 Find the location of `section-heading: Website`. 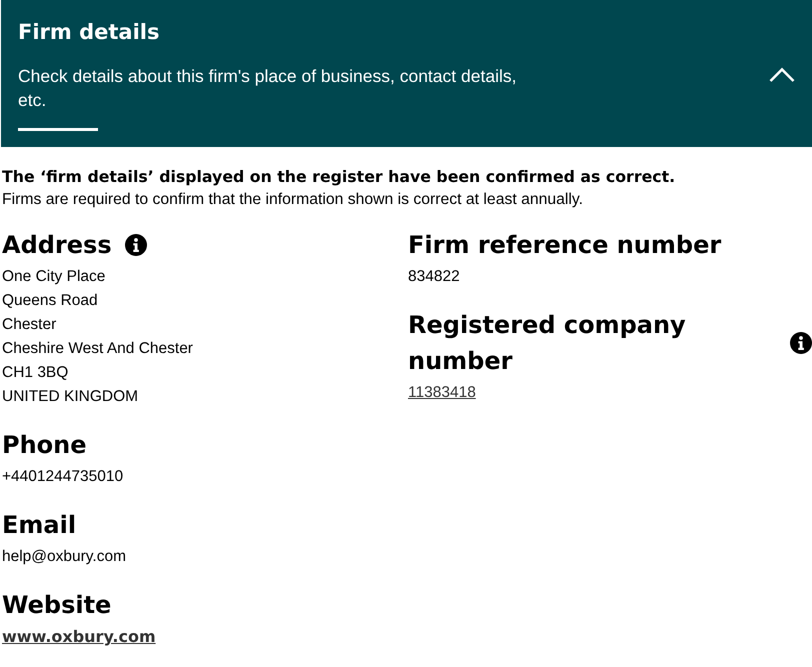

section-heading: Website is located at coordinates (57, 605).